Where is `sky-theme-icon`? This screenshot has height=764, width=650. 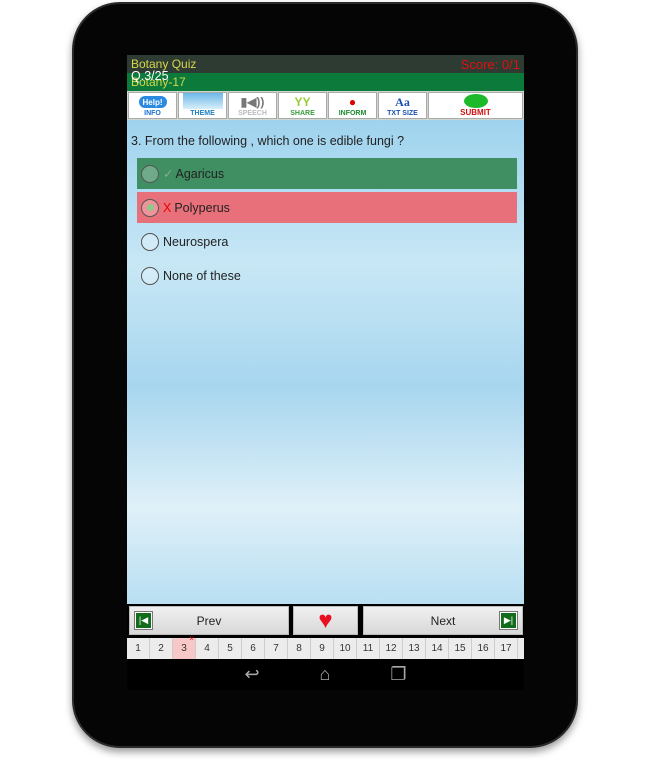 sky-theme-icon is located at coordinates (202, 101).